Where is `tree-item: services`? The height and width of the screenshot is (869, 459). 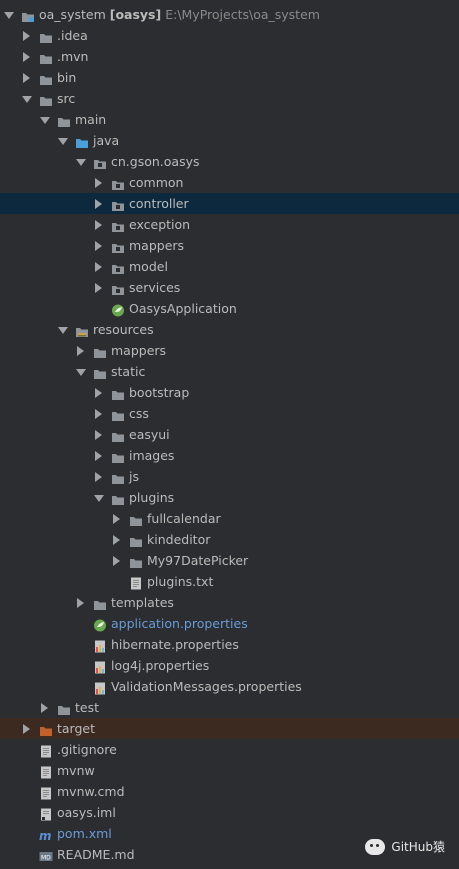 tree-item: services is located at coordinates (229, 287).